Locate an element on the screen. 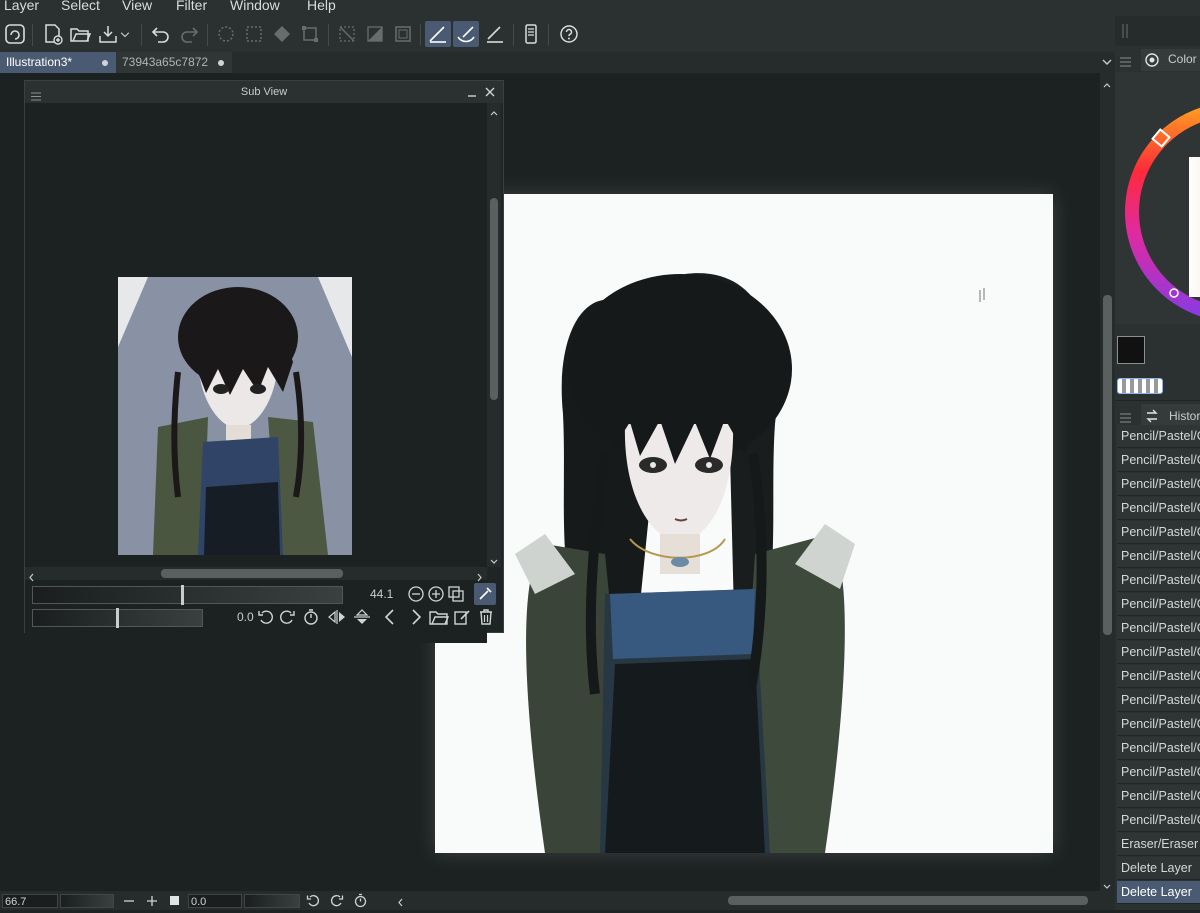 This screenshot has height=913, width=1200. snap-grid-icon is located at coordinates (495, 34).